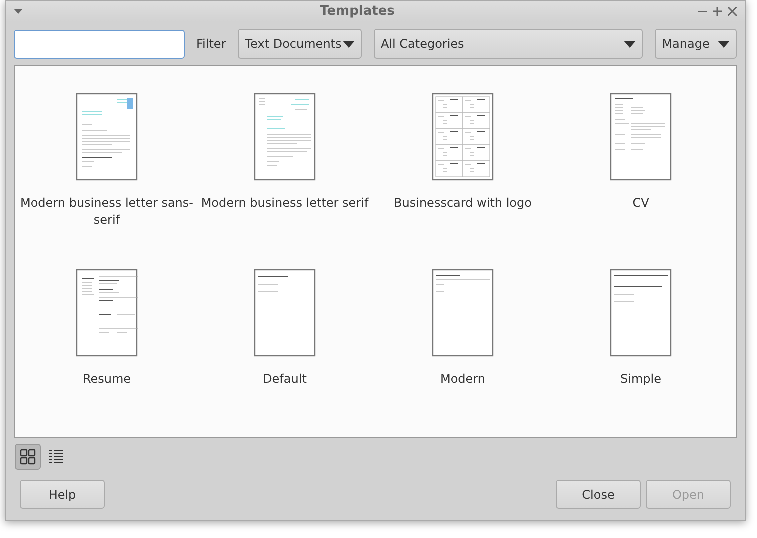  Describe the element at coordinates (509, 44) in the screenshot. I see `category-dropdown: All Categories` at that location.